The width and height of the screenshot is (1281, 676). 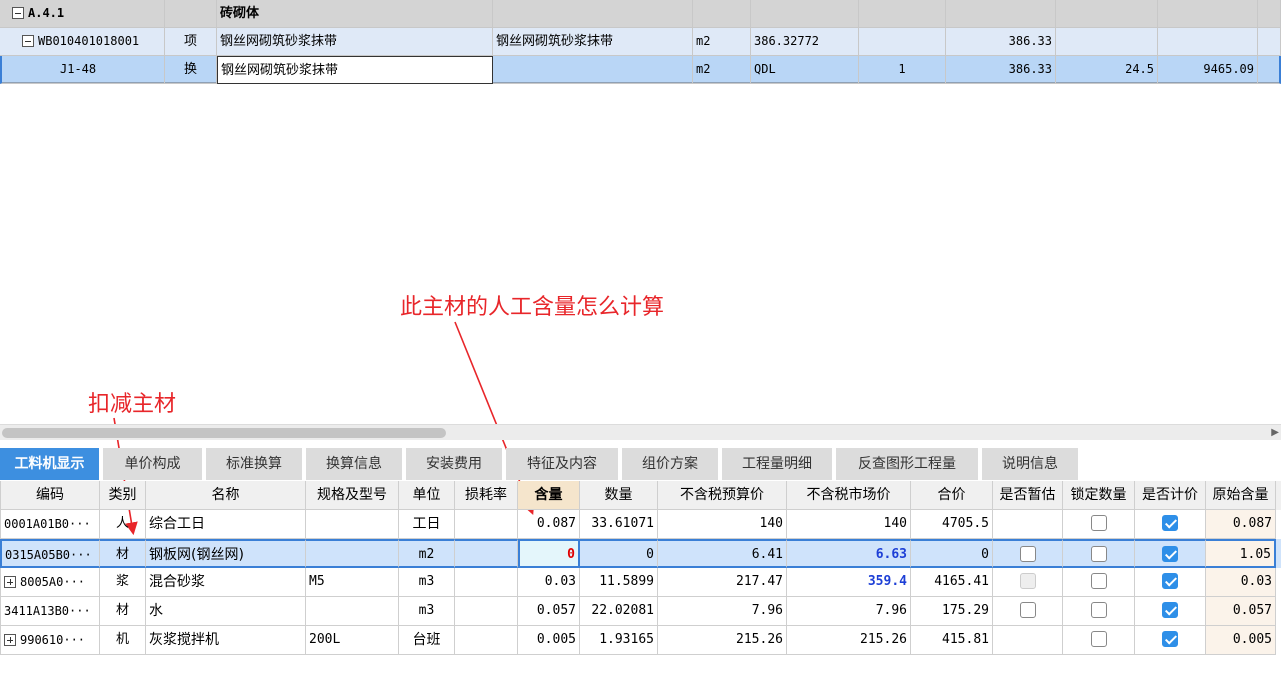 What do you see at coordinates (619, 524) in the screenshot?
I see `quantity-cell: 33.61071` at bounding box center [619, 524].